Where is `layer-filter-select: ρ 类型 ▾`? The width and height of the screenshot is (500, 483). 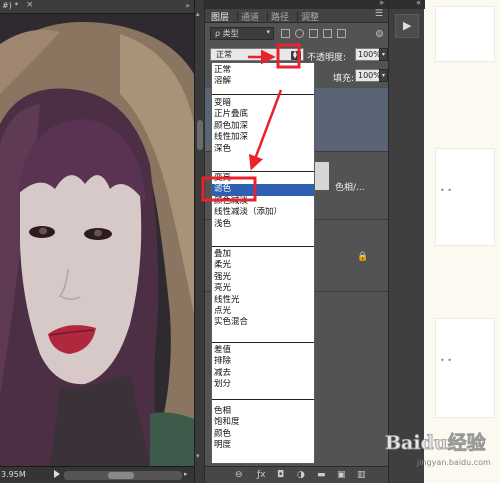
layer-filter-select: ρ 类型 ▾ is located at coordinates (242, 33).